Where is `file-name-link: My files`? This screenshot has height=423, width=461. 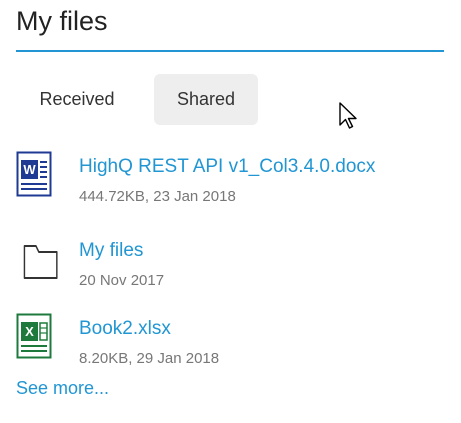
file-name-link: My files is located at coordinates (111, 251).